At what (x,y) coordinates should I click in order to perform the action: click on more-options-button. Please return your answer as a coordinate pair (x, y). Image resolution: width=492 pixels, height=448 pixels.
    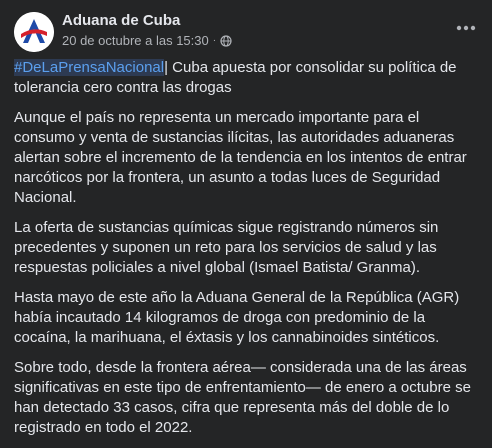
    Looking at the image, I should click on (466, 28).